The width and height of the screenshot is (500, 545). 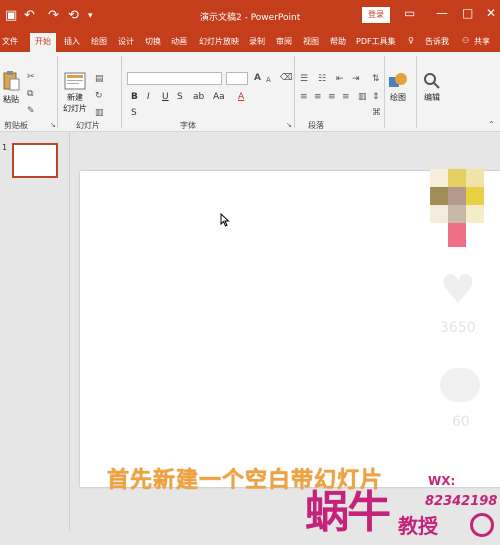 I want to click on lightbulb-icon: ♀, so click(x=411, y=40).